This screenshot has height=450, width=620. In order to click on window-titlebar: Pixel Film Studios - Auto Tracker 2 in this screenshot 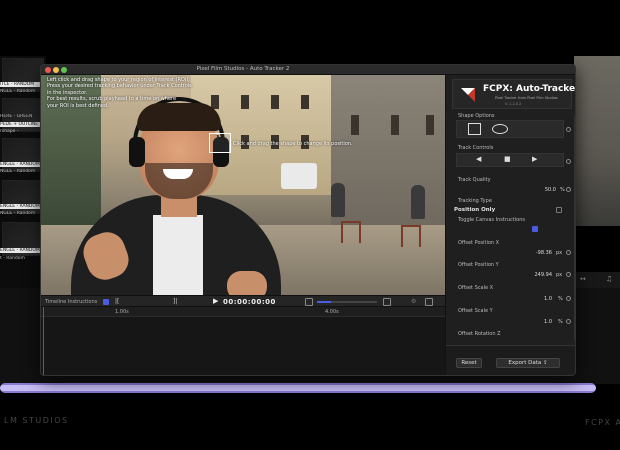, I will do `click(308, 70)`.